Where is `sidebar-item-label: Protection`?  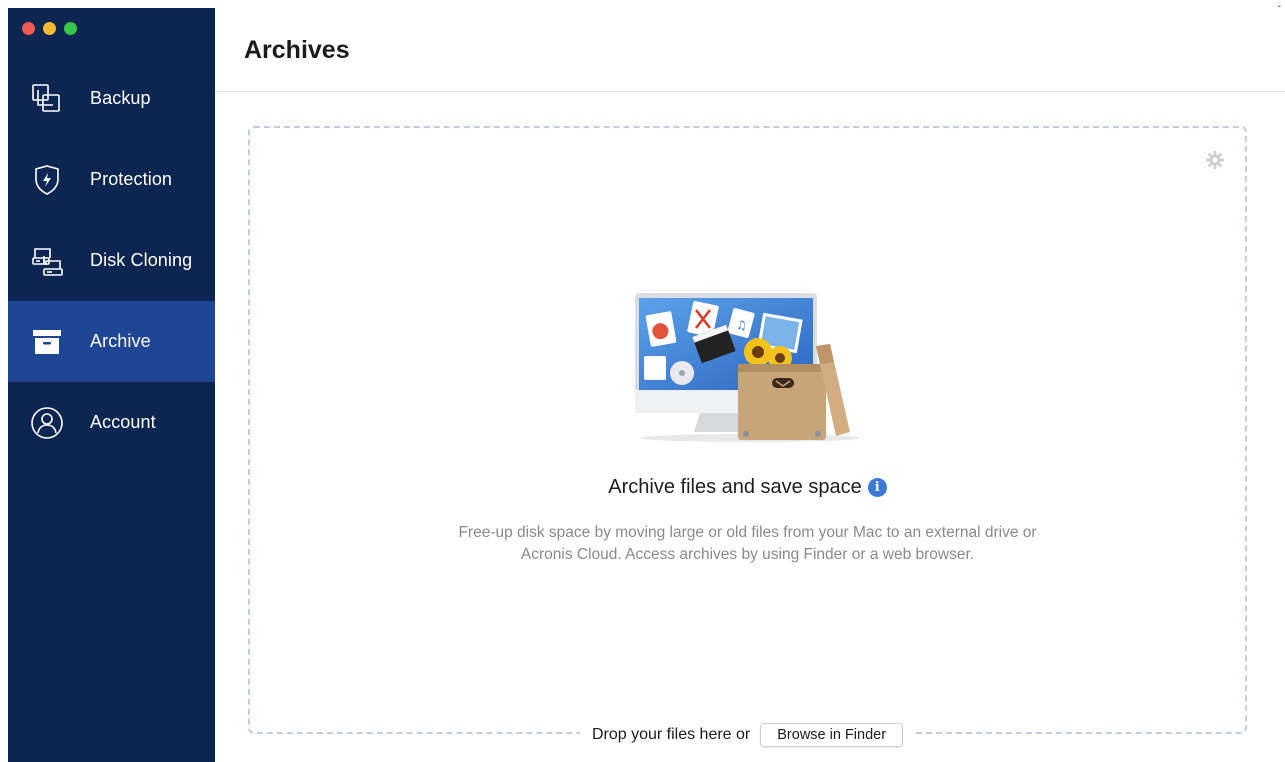
sidebar-item-label: Protection is located at coordinates (131, 179).